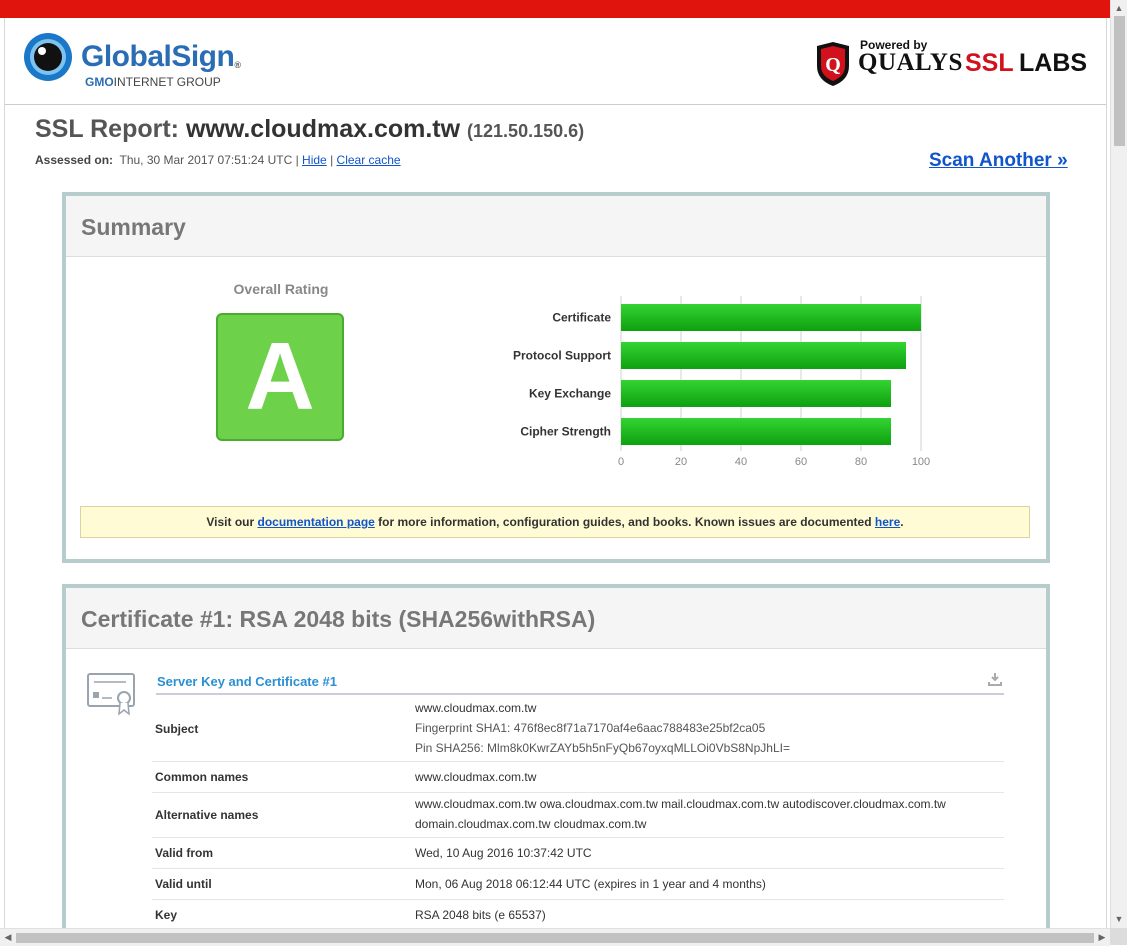 The width and height of the screenshot is (1127, 946). Describe the element at coordinates (282, 853) in the screenshot. I see `cert-row-key: Valid from` at that location.